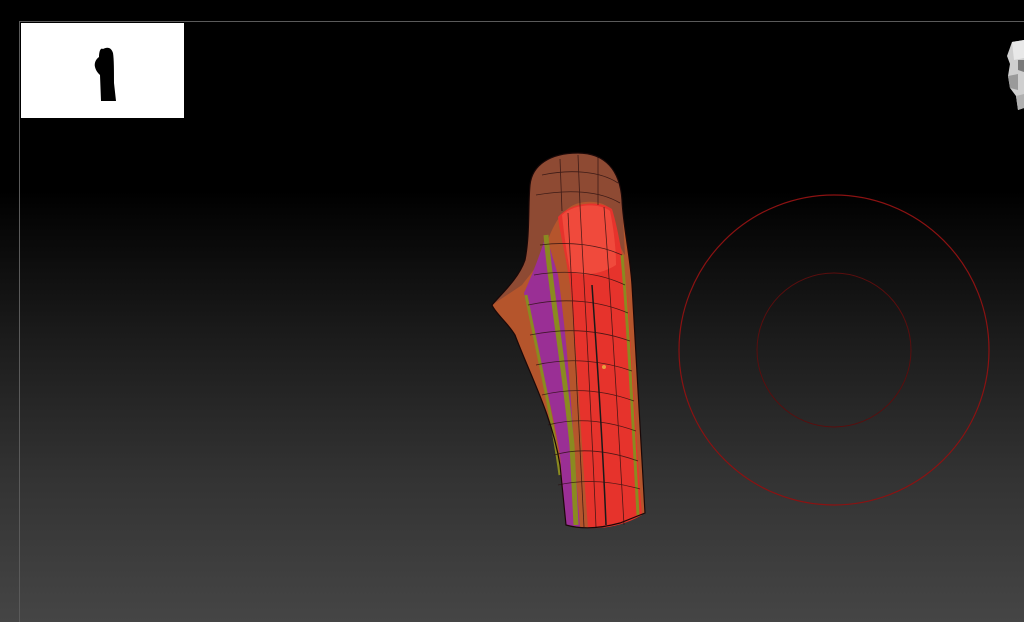 This screenshot has height=622, width=1024. Describe the element at coordinates (521, 21) in the screenshot. I see `viewport-frame-top` at that location.